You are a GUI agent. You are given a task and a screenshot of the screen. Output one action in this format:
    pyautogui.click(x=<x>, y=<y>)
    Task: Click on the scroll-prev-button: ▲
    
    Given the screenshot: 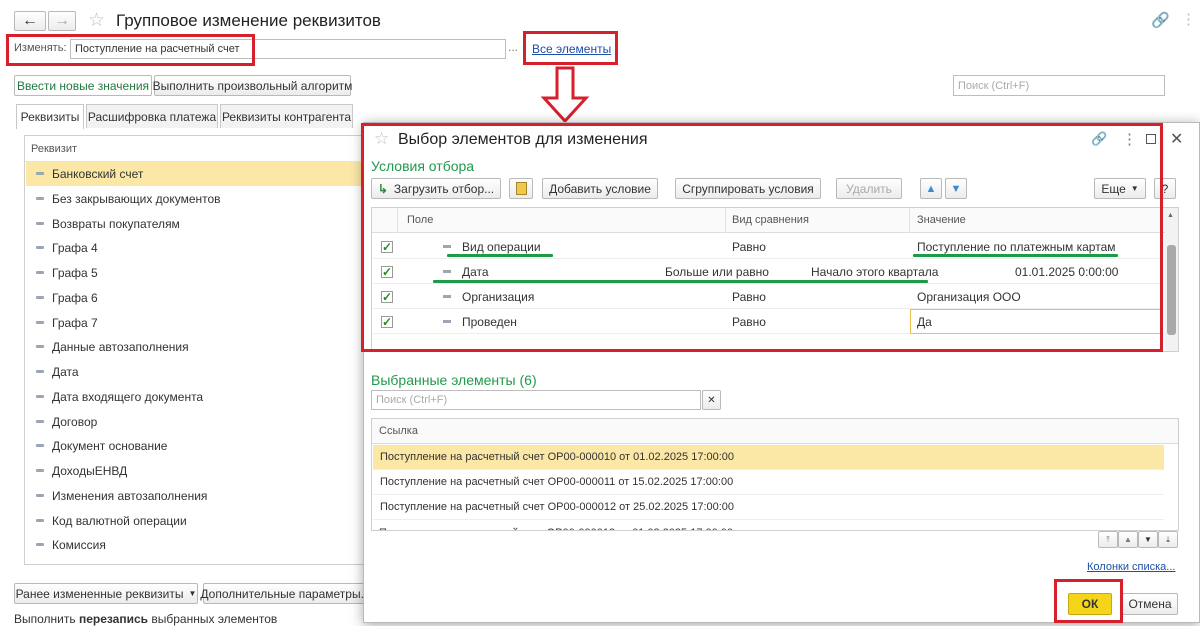 What is the action you would take?
    pyautogui.click(x=1128, y=539)
    